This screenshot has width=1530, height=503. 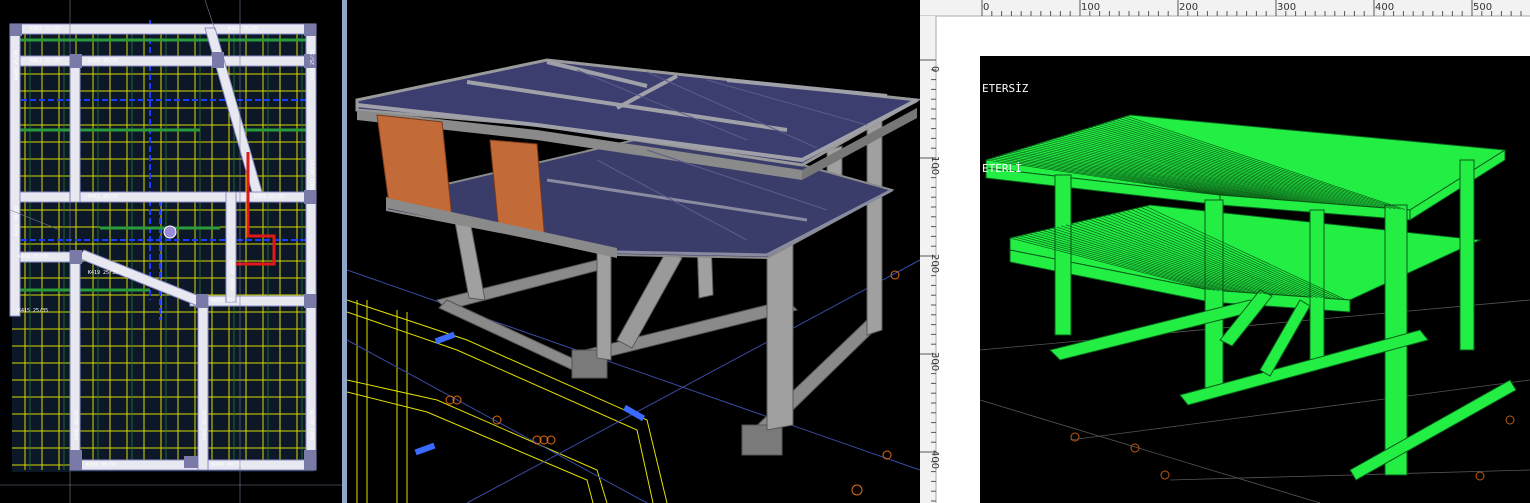 What do you see at coordinates (33, 311) in the screenshot?
I see `svg-text: K415 25/35` at bounding box center [33, 311].